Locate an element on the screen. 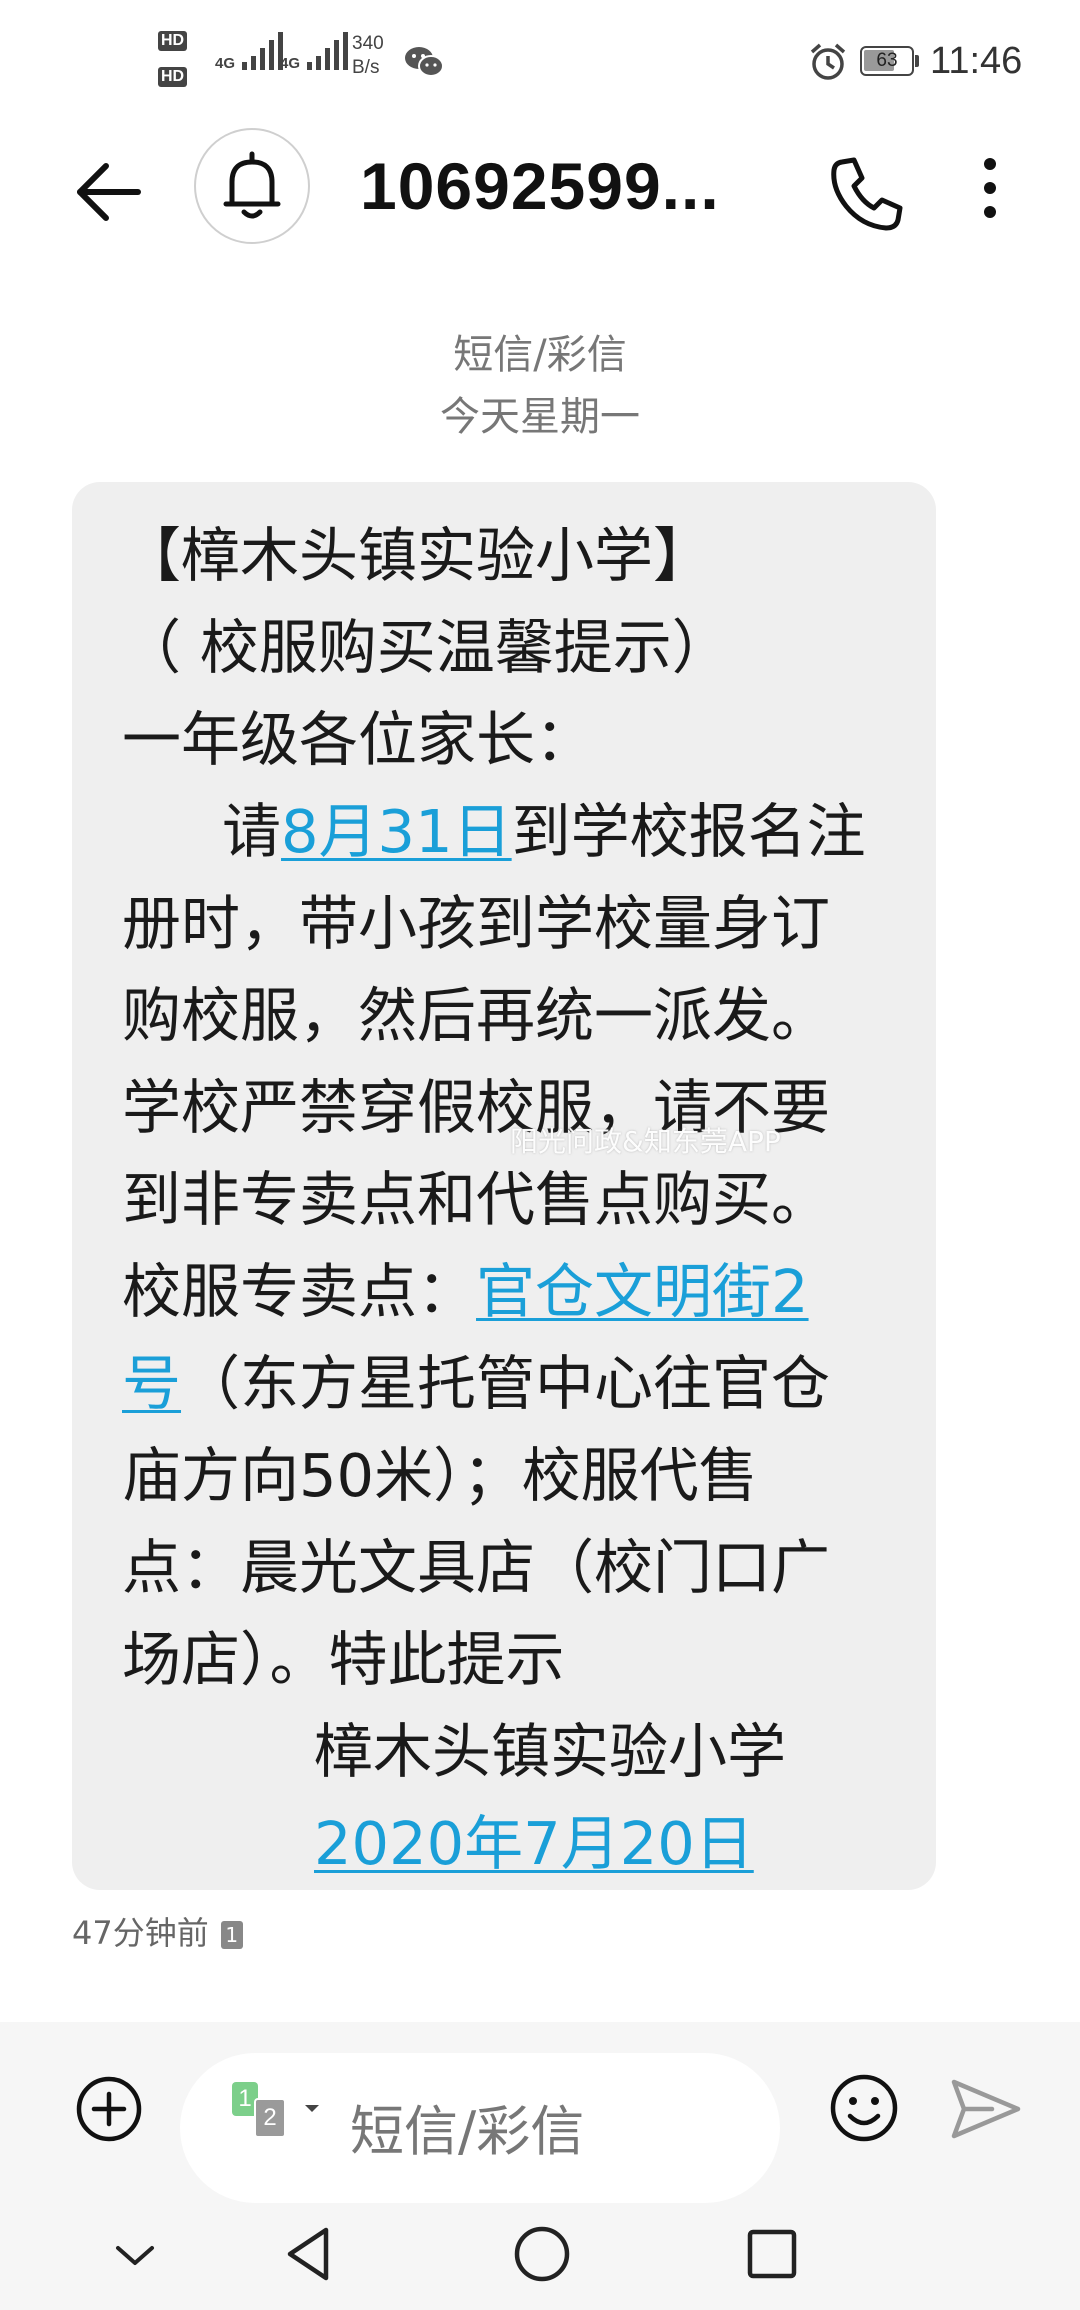 The height and width of the screenshot is (2310, 1080). nav-back-button is located at coordinates (310, 2254).